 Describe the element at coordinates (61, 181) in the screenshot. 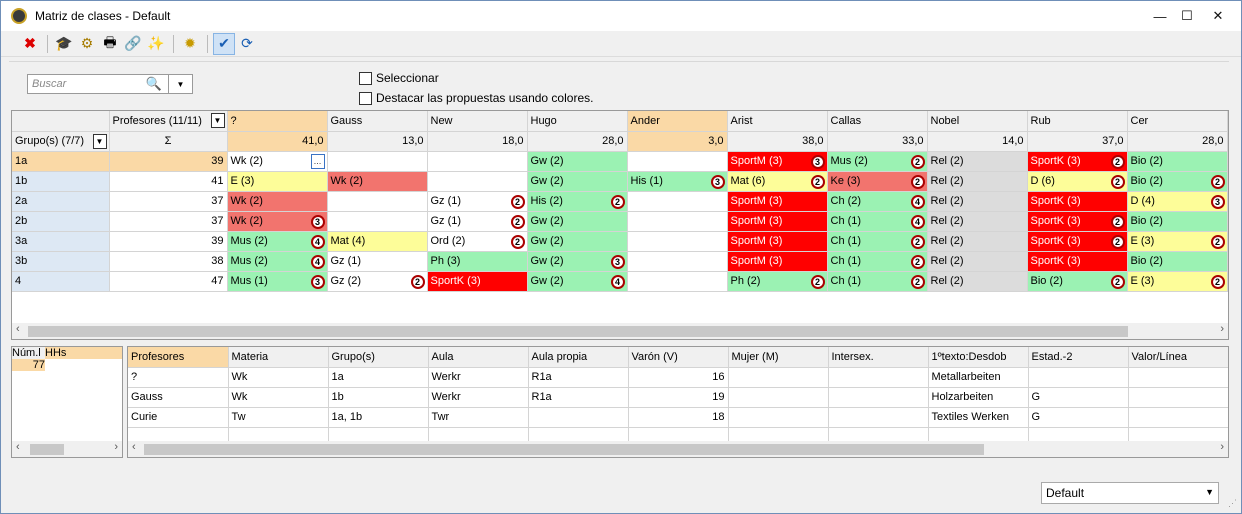

I see `group-label: 1b` at that location.